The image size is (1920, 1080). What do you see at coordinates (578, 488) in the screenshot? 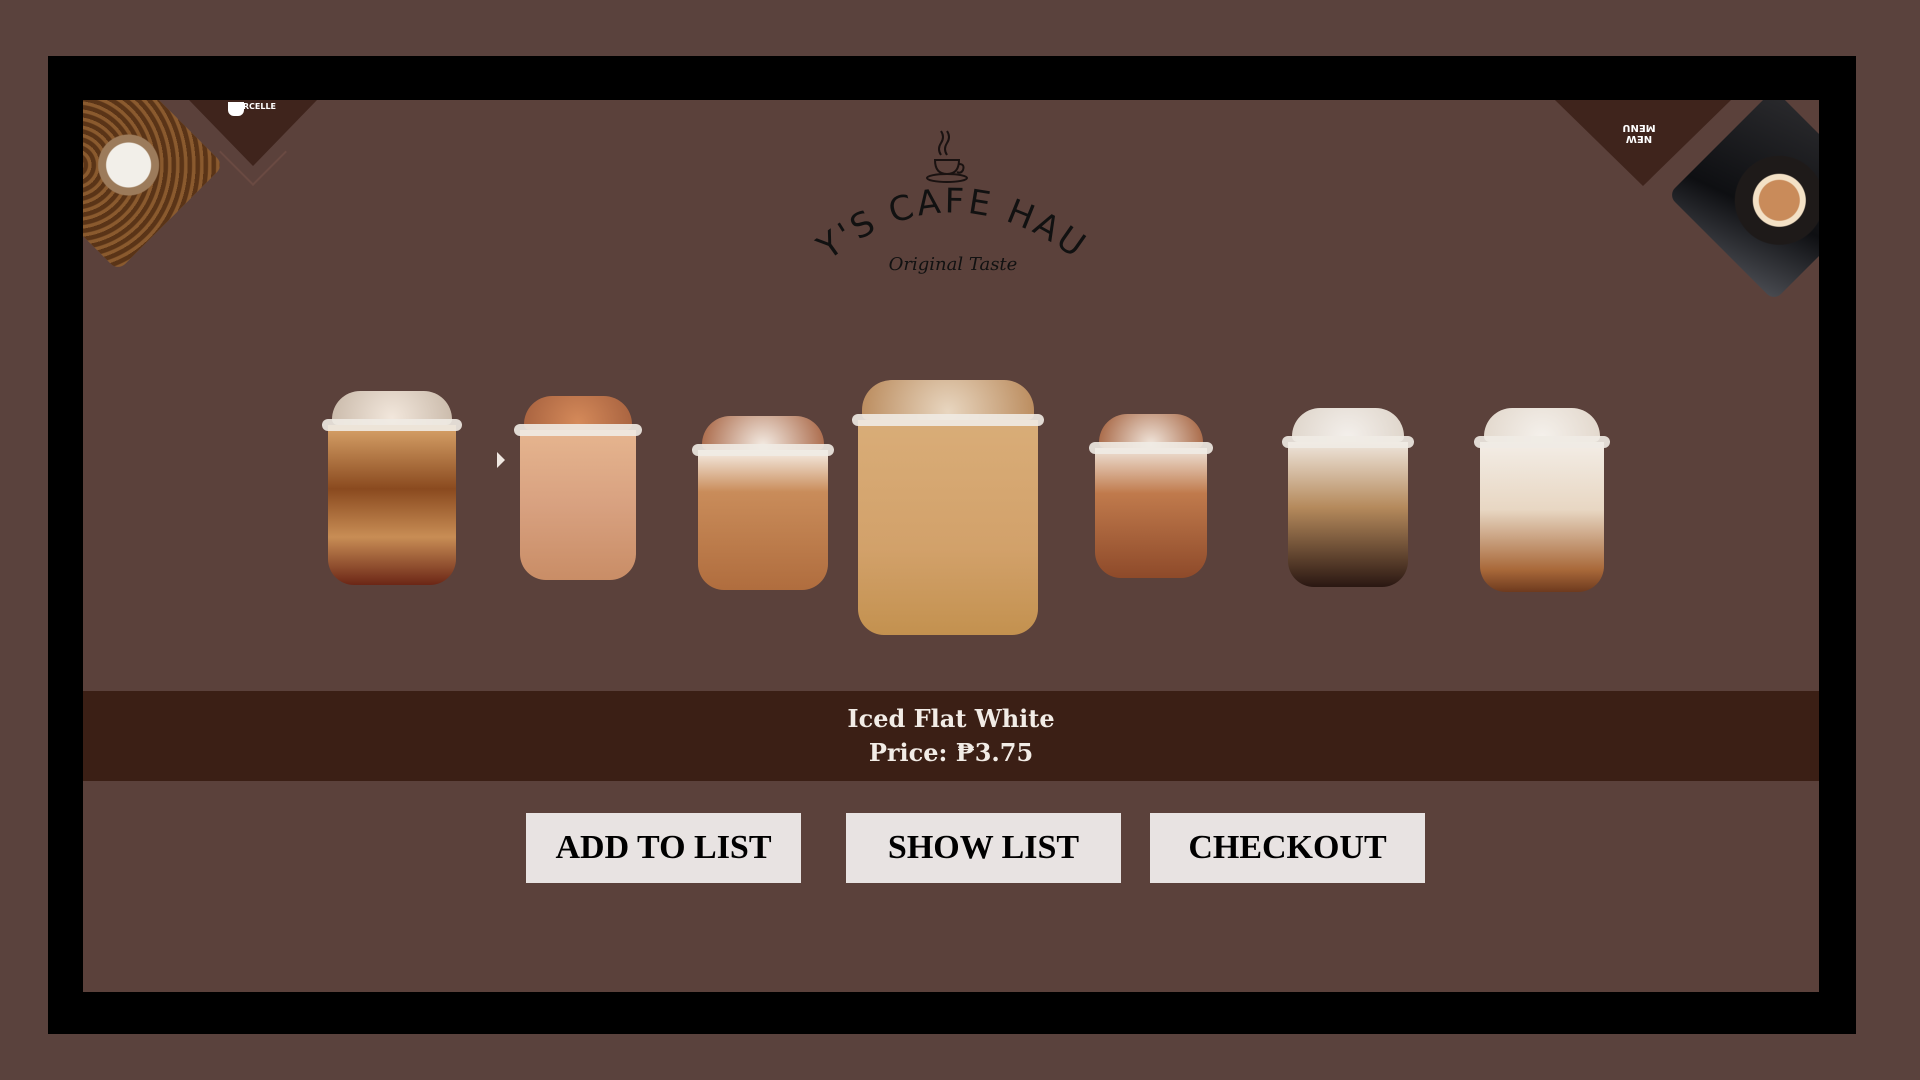
I see `iced-latte-icon` at bounding box center [578, 488].